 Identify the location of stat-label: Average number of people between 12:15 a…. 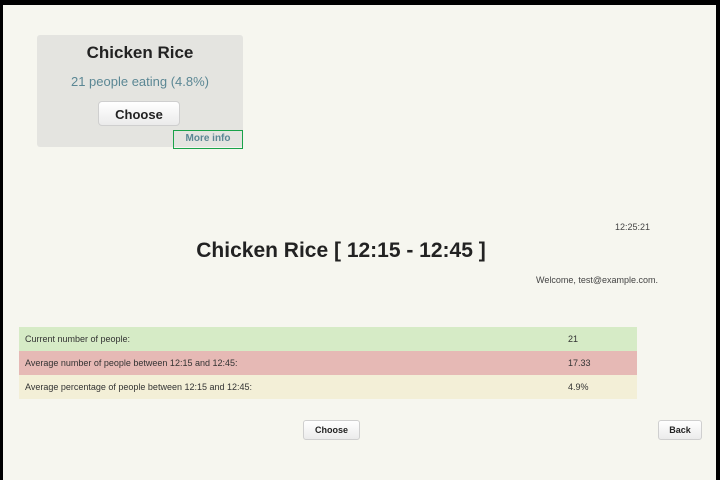
(131, 363).